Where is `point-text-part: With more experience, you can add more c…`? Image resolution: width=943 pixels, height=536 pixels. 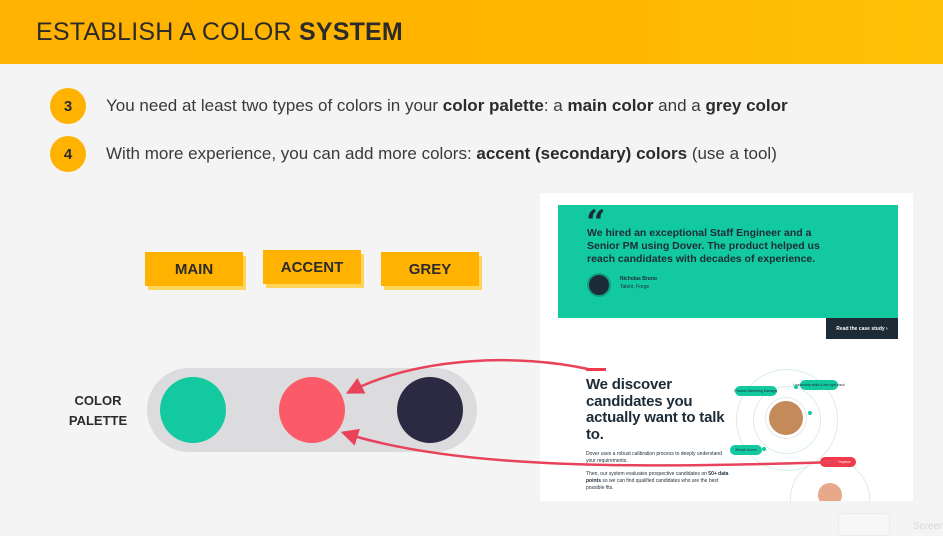
point-text-part: With more experience, you can add more c… is located at coordinates (291, 153).